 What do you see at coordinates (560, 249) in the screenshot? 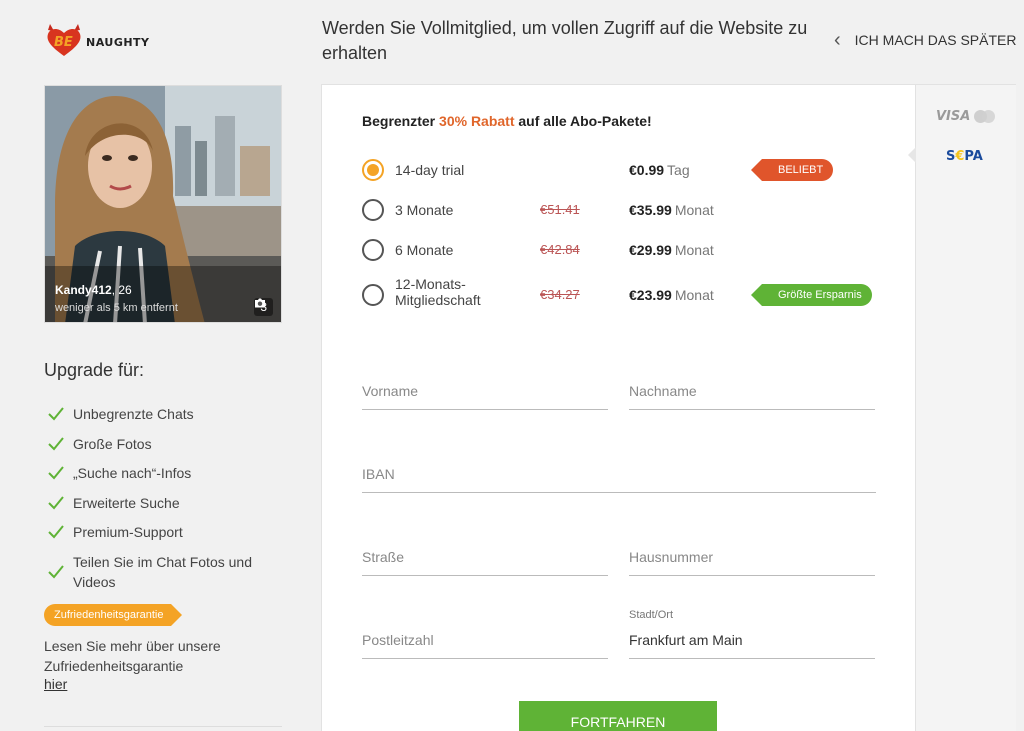
I see `plan-old-price: €42.84` at bounding box center [560, 249].